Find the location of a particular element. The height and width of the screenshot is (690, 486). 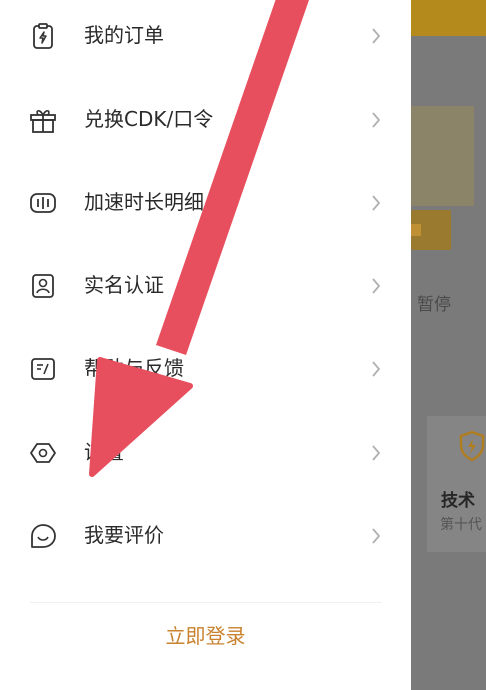

menu-item-label: 实名认证 is located at coordinates (124, 285).